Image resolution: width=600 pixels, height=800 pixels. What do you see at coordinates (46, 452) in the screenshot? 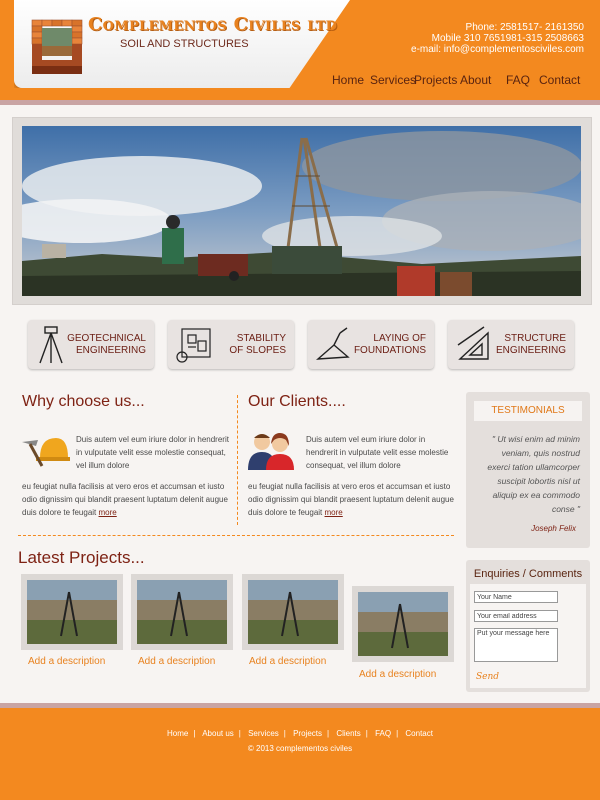
I see `hard-hat-icon` at bounding box center [46, 452].